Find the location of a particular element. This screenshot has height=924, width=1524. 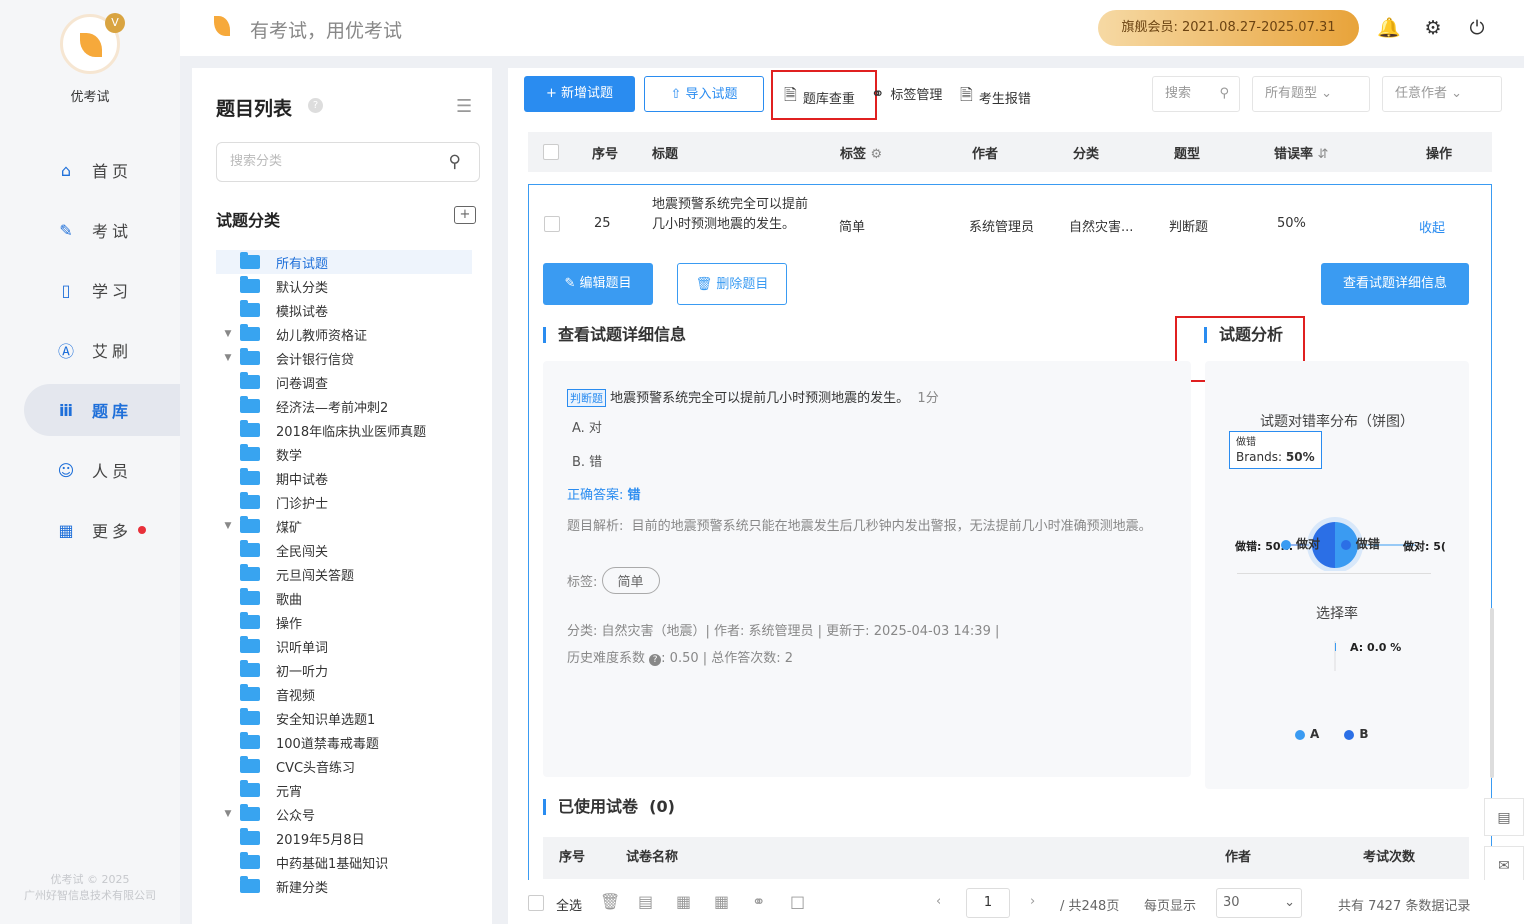

col-tag: 标签 ⚙ is located at coordinates (861, 152).